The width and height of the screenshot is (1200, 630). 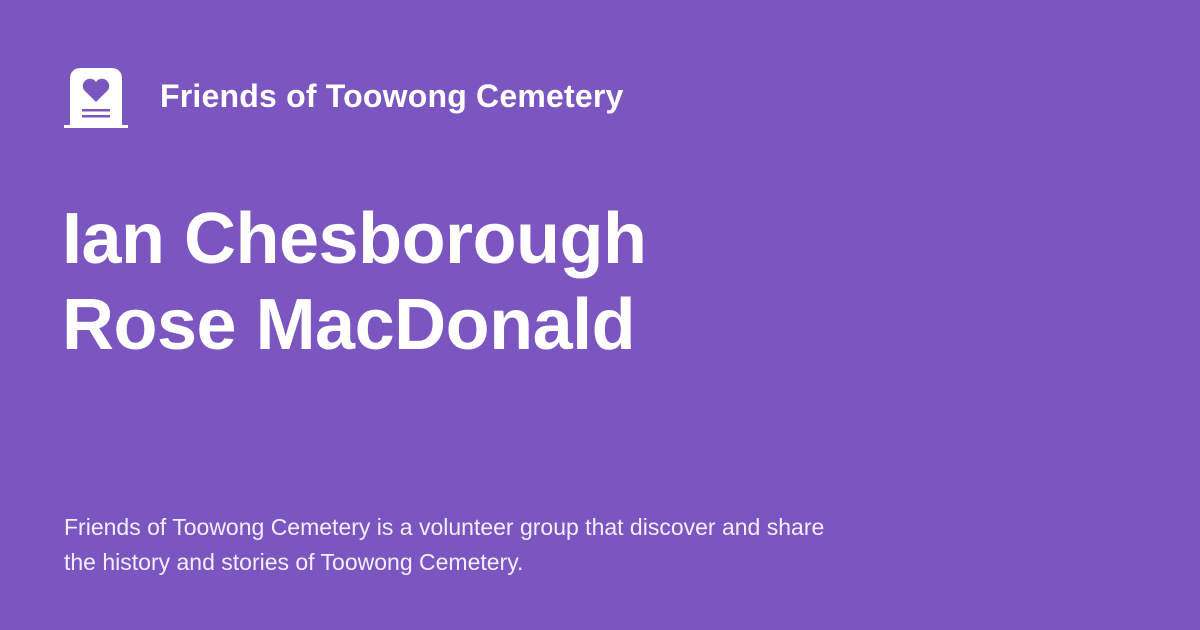 What do you see at coordinates (392, 95) in the screenshot?
I see `site-name: Friends of Toowong Cemetery` at bounding box center [392, 95].